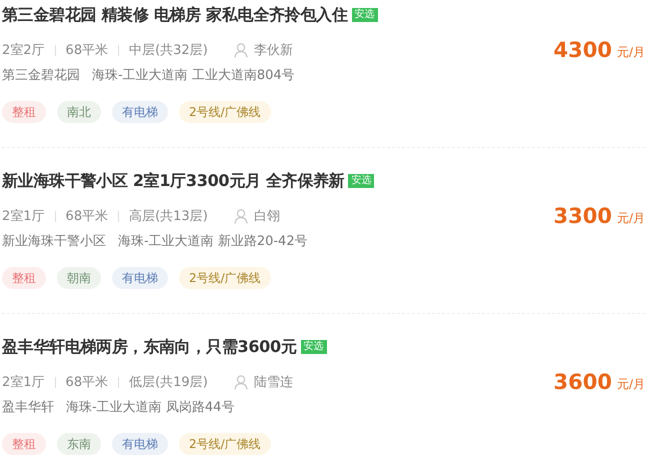 Image resolution: width=660 pixels, height=471 pixels. What do you see at coordinates (193, 75) in the screenshot?
I see `address: 海珠-工业大道南 工业大道南804号` at bounding box center [193, 75].